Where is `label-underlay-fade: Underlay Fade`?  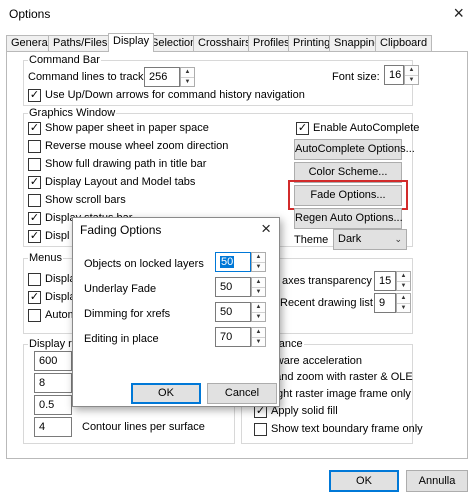
label-underlay-fade: Underlay Fade is located at coordinates (120, 289).